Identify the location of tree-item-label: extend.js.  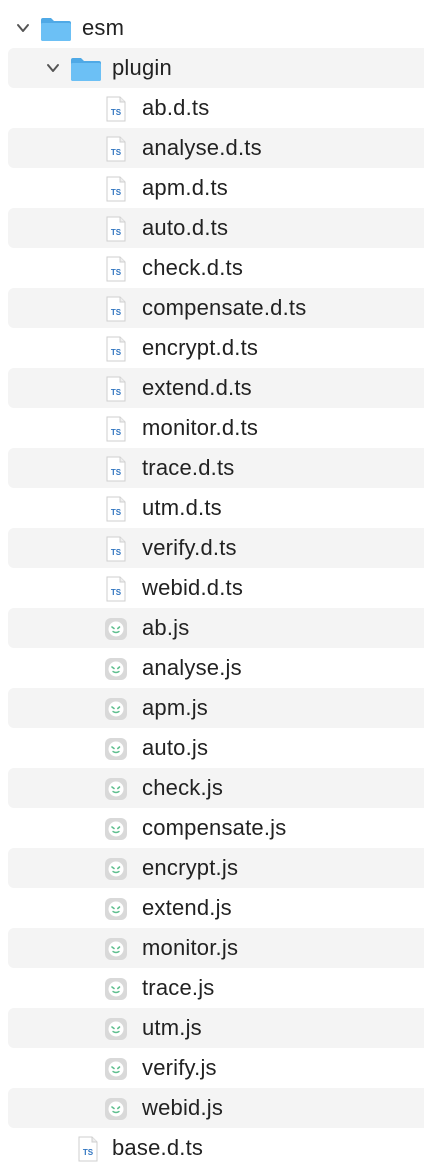
(187, 907).